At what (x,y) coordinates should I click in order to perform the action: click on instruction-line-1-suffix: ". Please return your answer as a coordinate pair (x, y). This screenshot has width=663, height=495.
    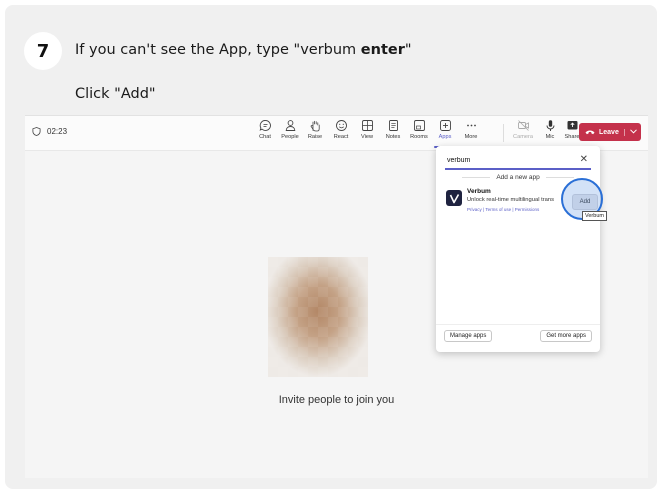
    Looking at the image, I should click on (408, 50).